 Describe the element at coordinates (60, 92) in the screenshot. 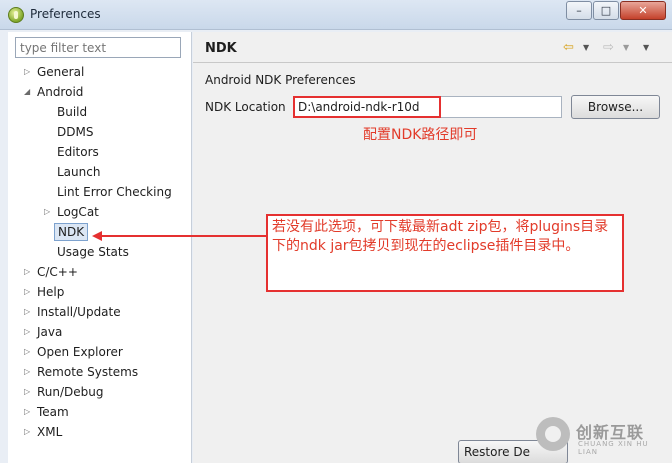

I see `tree-item-label: Android` at that location.